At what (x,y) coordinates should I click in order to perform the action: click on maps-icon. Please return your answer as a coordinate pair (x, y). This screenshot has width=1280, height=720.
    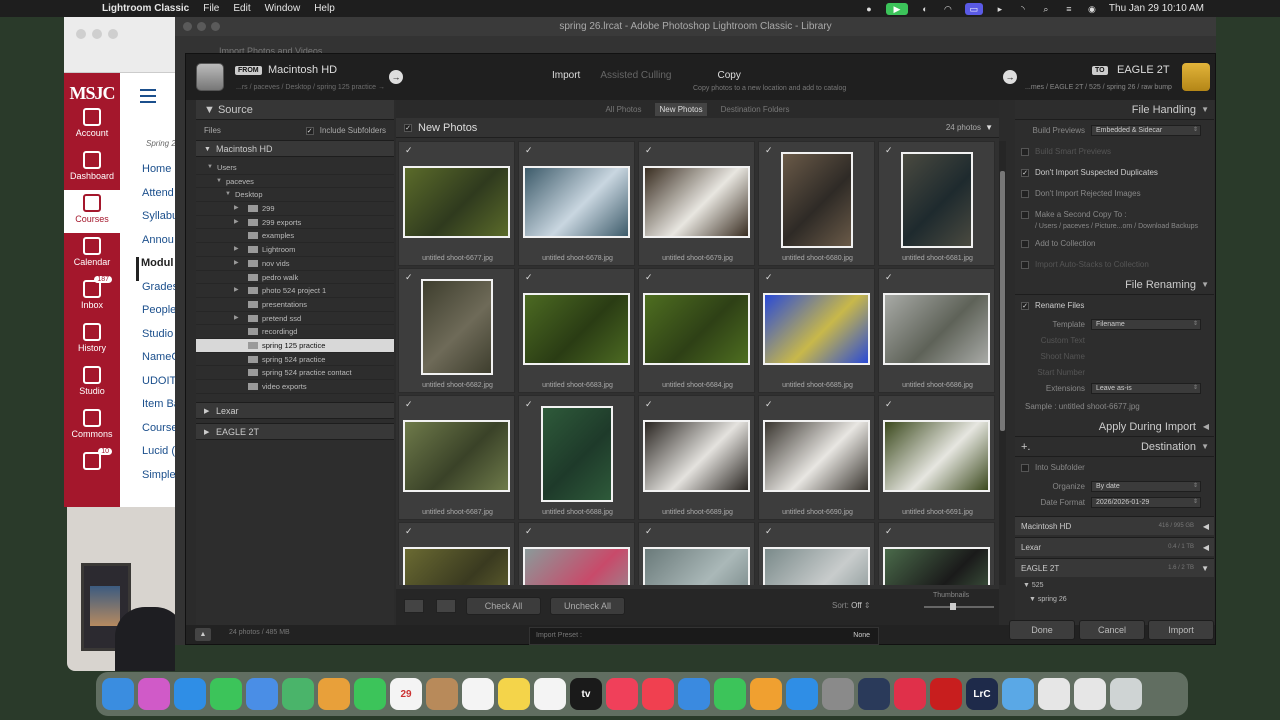
    Looking at the image, I should click on (298, 694).